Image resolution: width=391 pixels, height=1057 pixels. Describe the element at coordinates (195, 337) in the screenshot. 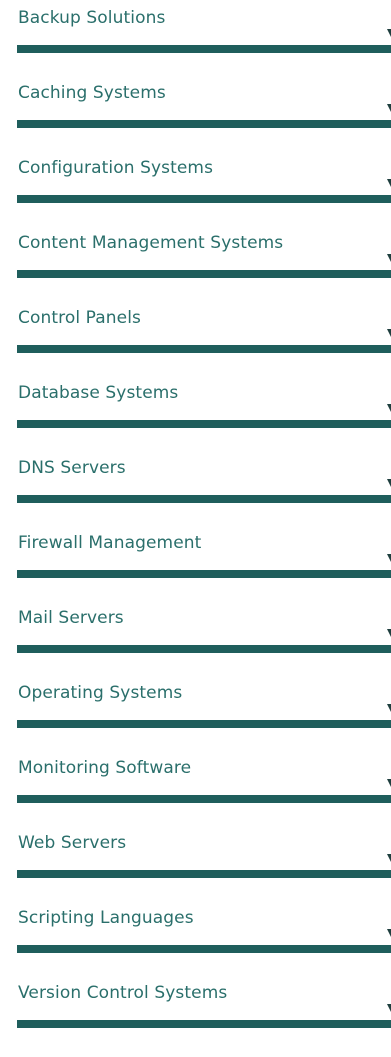

I see `menu-item-control-panels: Control Panels` at that location.